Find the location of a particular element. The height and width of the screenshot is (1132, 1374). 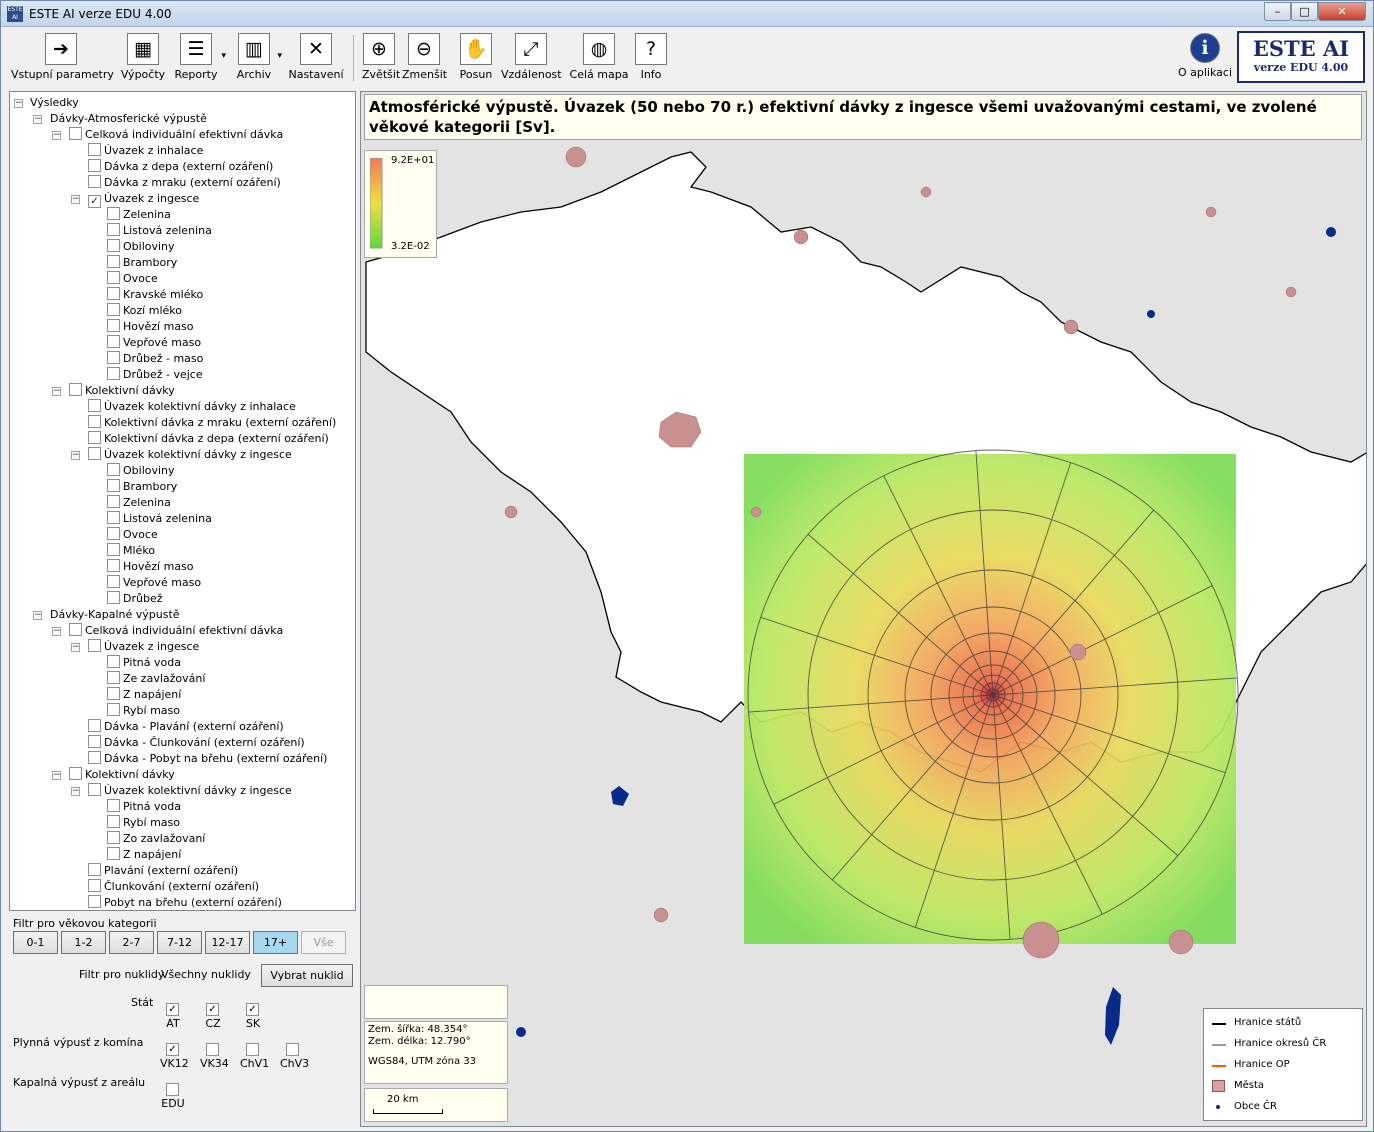

tree-item: Z napájení is located at coordinates (144, 695).